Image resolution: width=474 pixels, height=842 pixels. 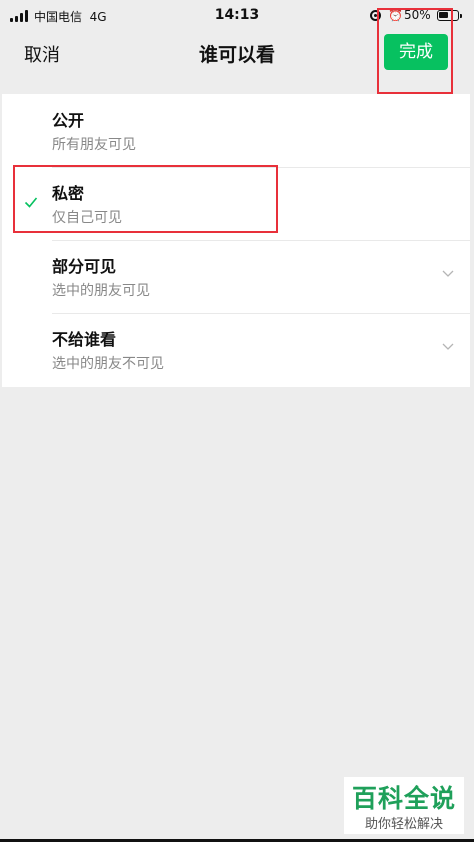 What do you see at coordinates (94, 145) in the screenshot?
I see `option-subtitle: 所有朋友可见` at bounding box center [94, 145].